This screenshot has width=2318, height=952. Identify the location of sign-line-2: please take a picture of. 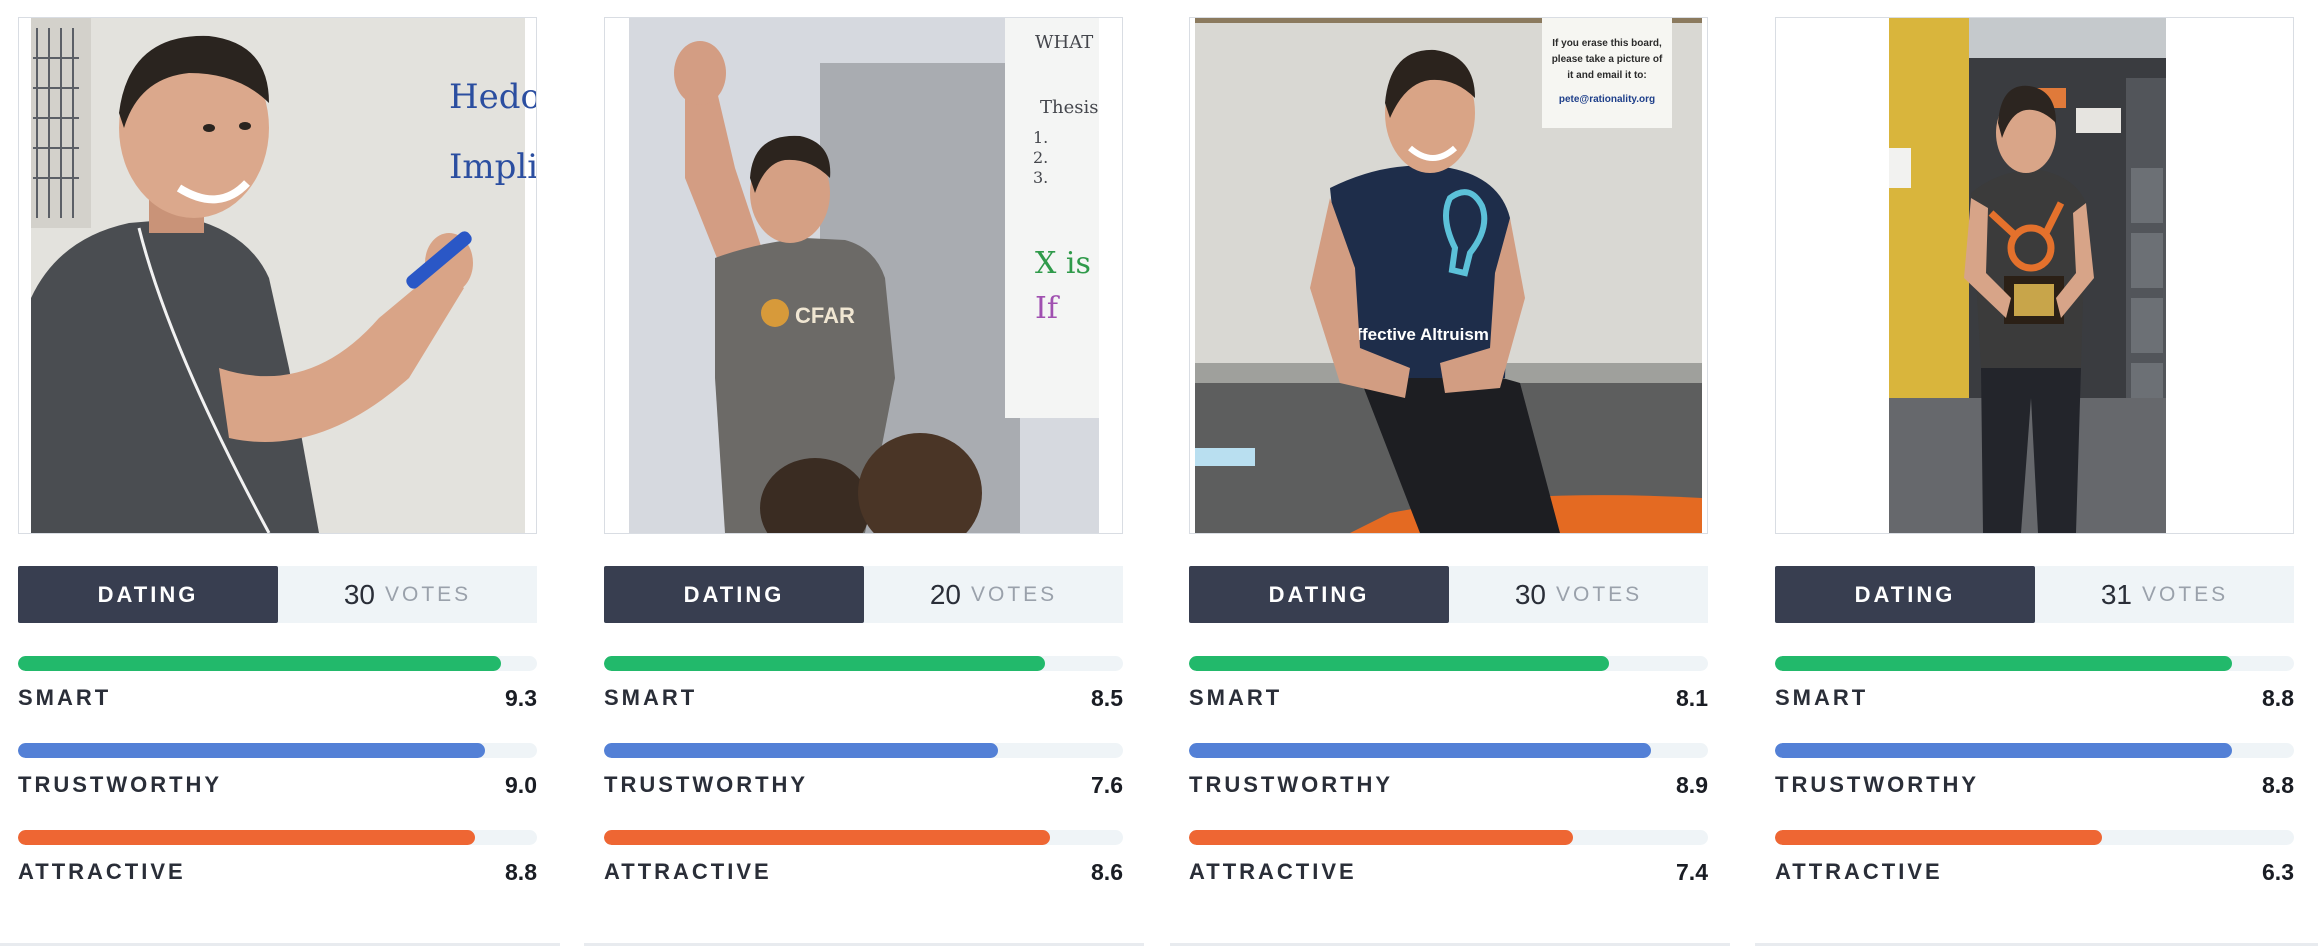
(1607, 59).